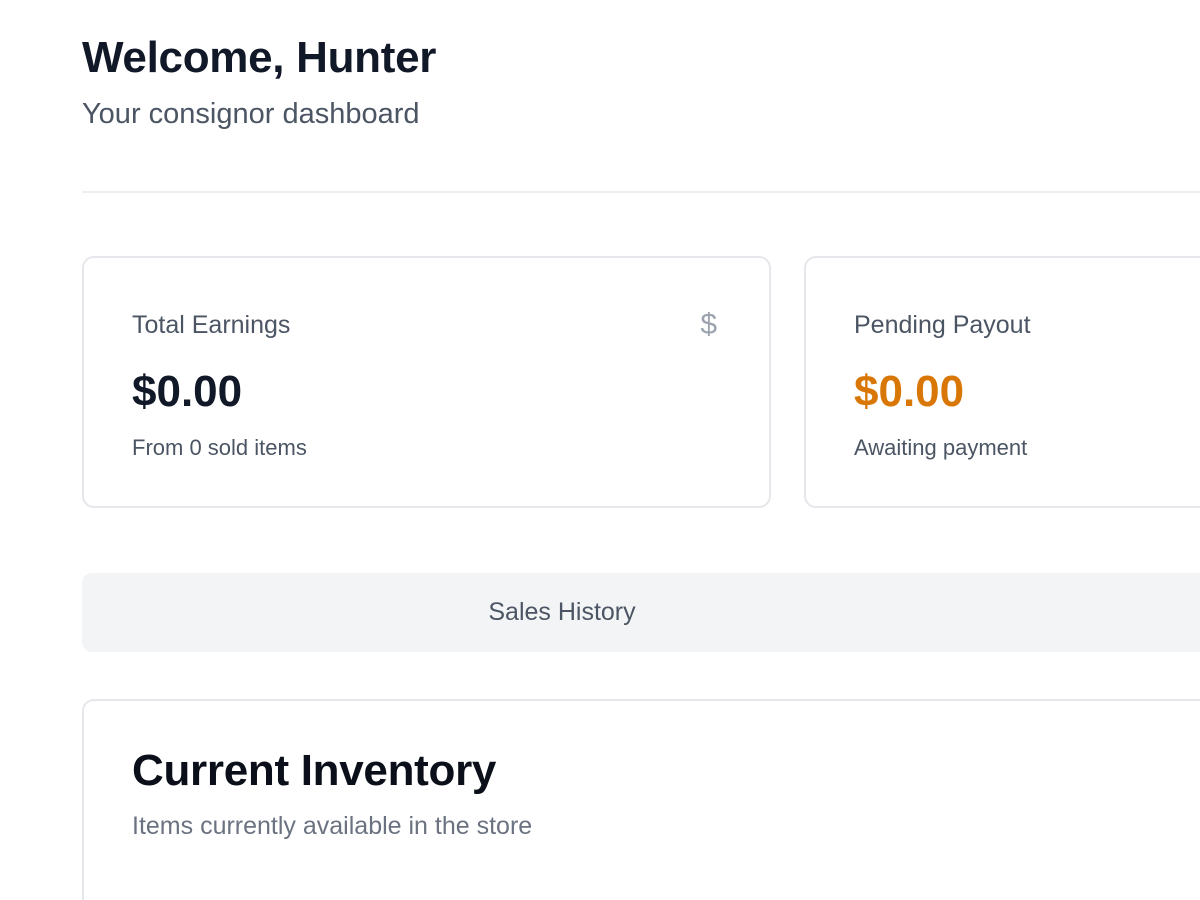 Image resolution: width=1200 pixels, height=900 pixels. What do you see at coordinates (641, 192) in the screenshot?
I see `header-divider` at bounding box center [641, 192].